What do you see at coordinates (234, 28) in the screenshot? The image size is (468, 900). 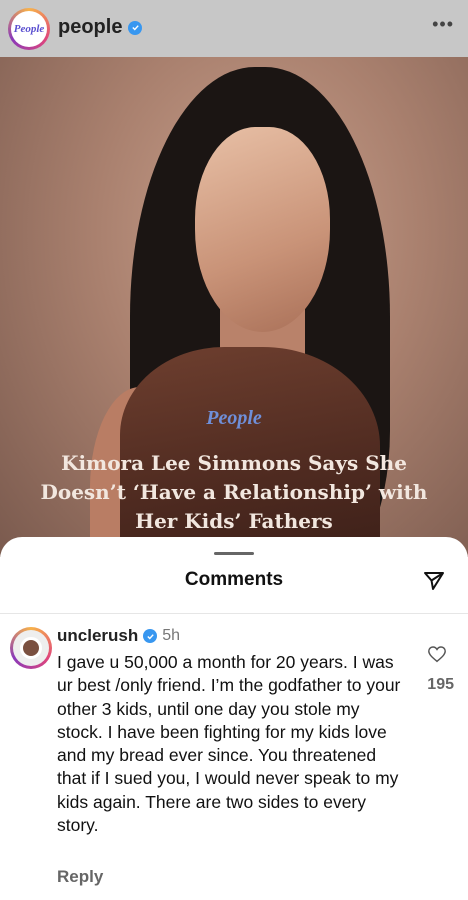 I see `post-header: People people •••` at bounding box center [234, 28].